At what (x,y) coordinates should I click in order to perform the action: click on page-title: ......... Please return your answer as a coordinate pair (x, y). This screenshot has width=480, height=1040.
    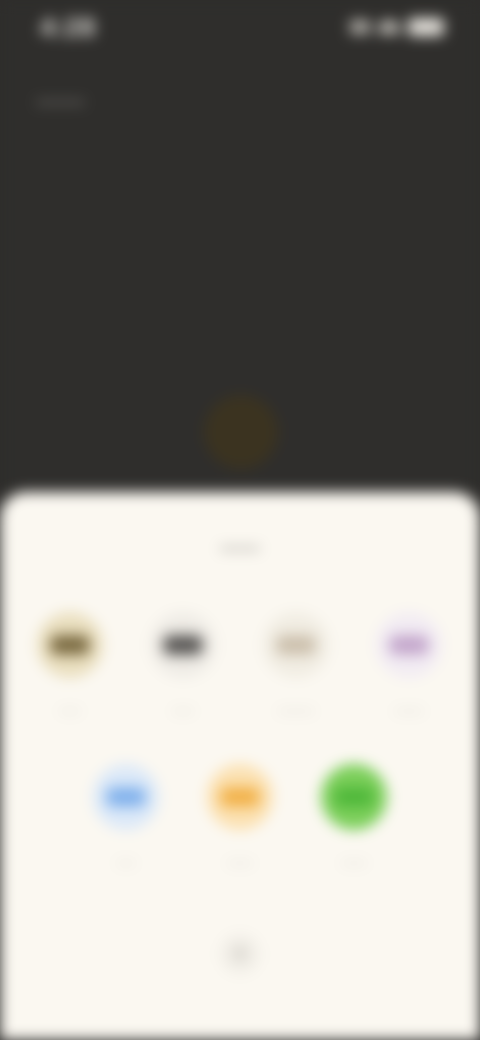
    Looking at the image, I should click on (60, 96).